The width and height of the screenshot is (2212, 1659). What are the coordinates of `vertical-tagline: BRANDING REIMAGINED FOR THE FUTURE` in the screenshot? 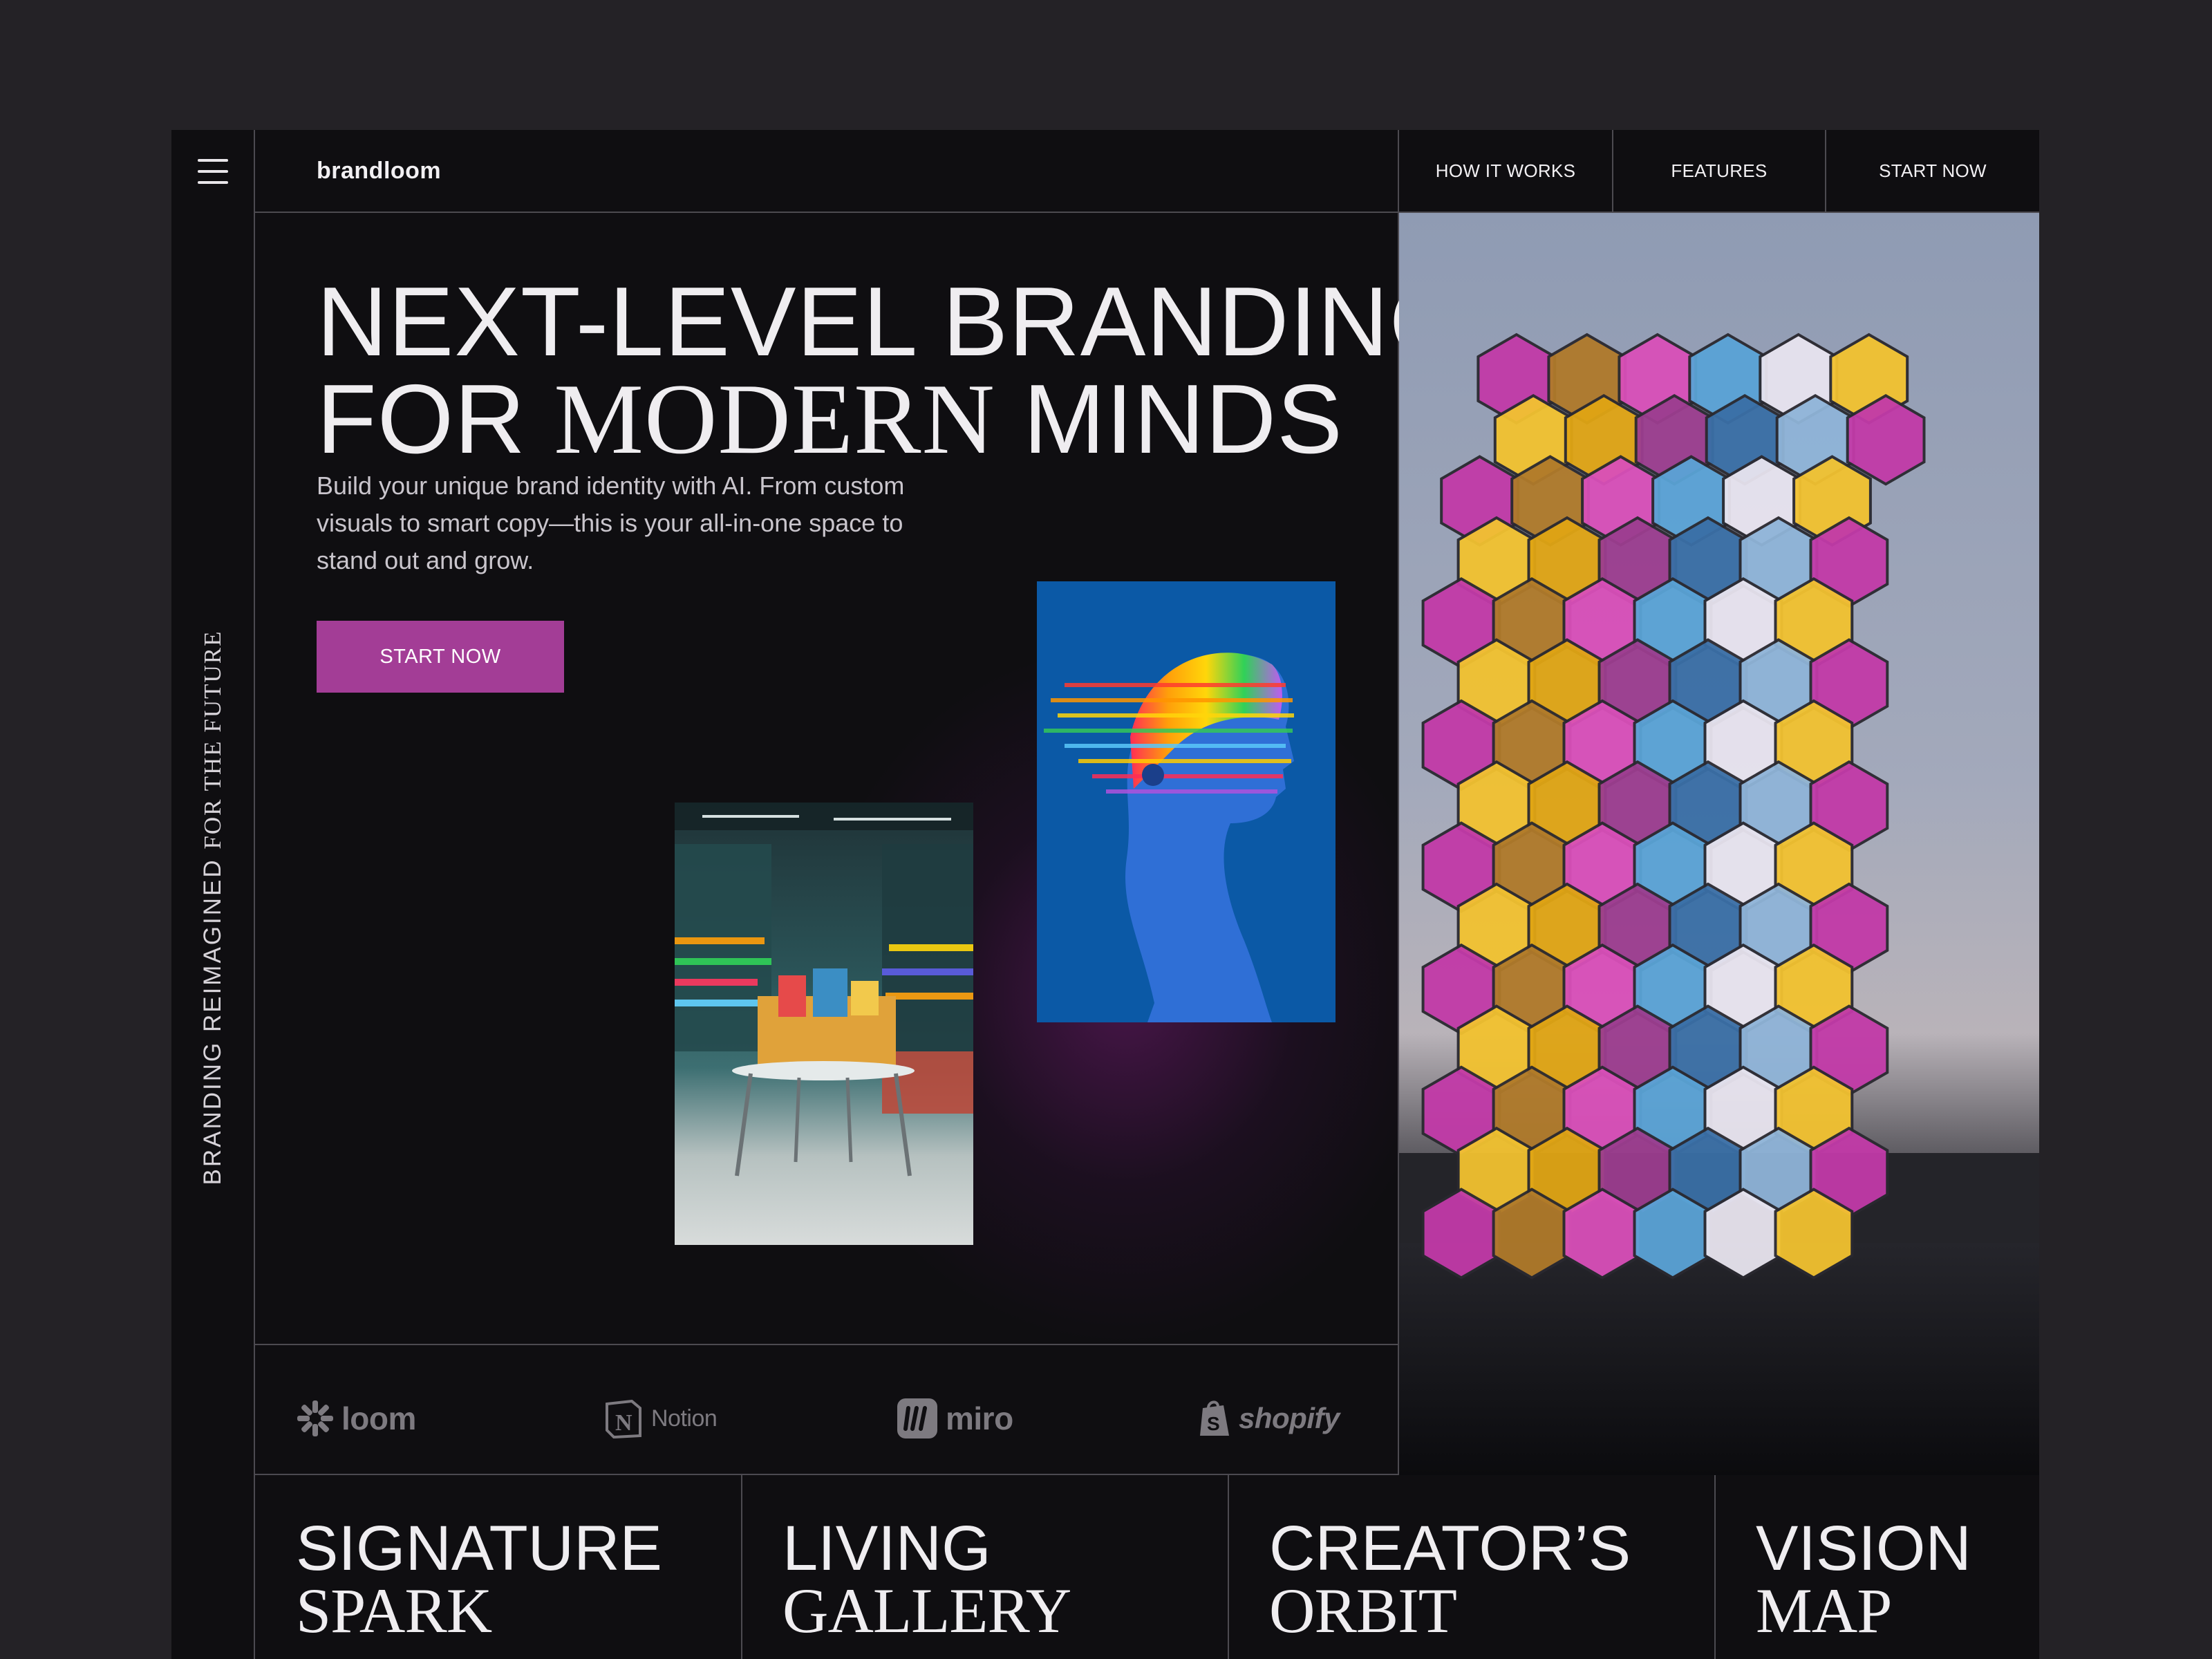 It's located at (213, 908).